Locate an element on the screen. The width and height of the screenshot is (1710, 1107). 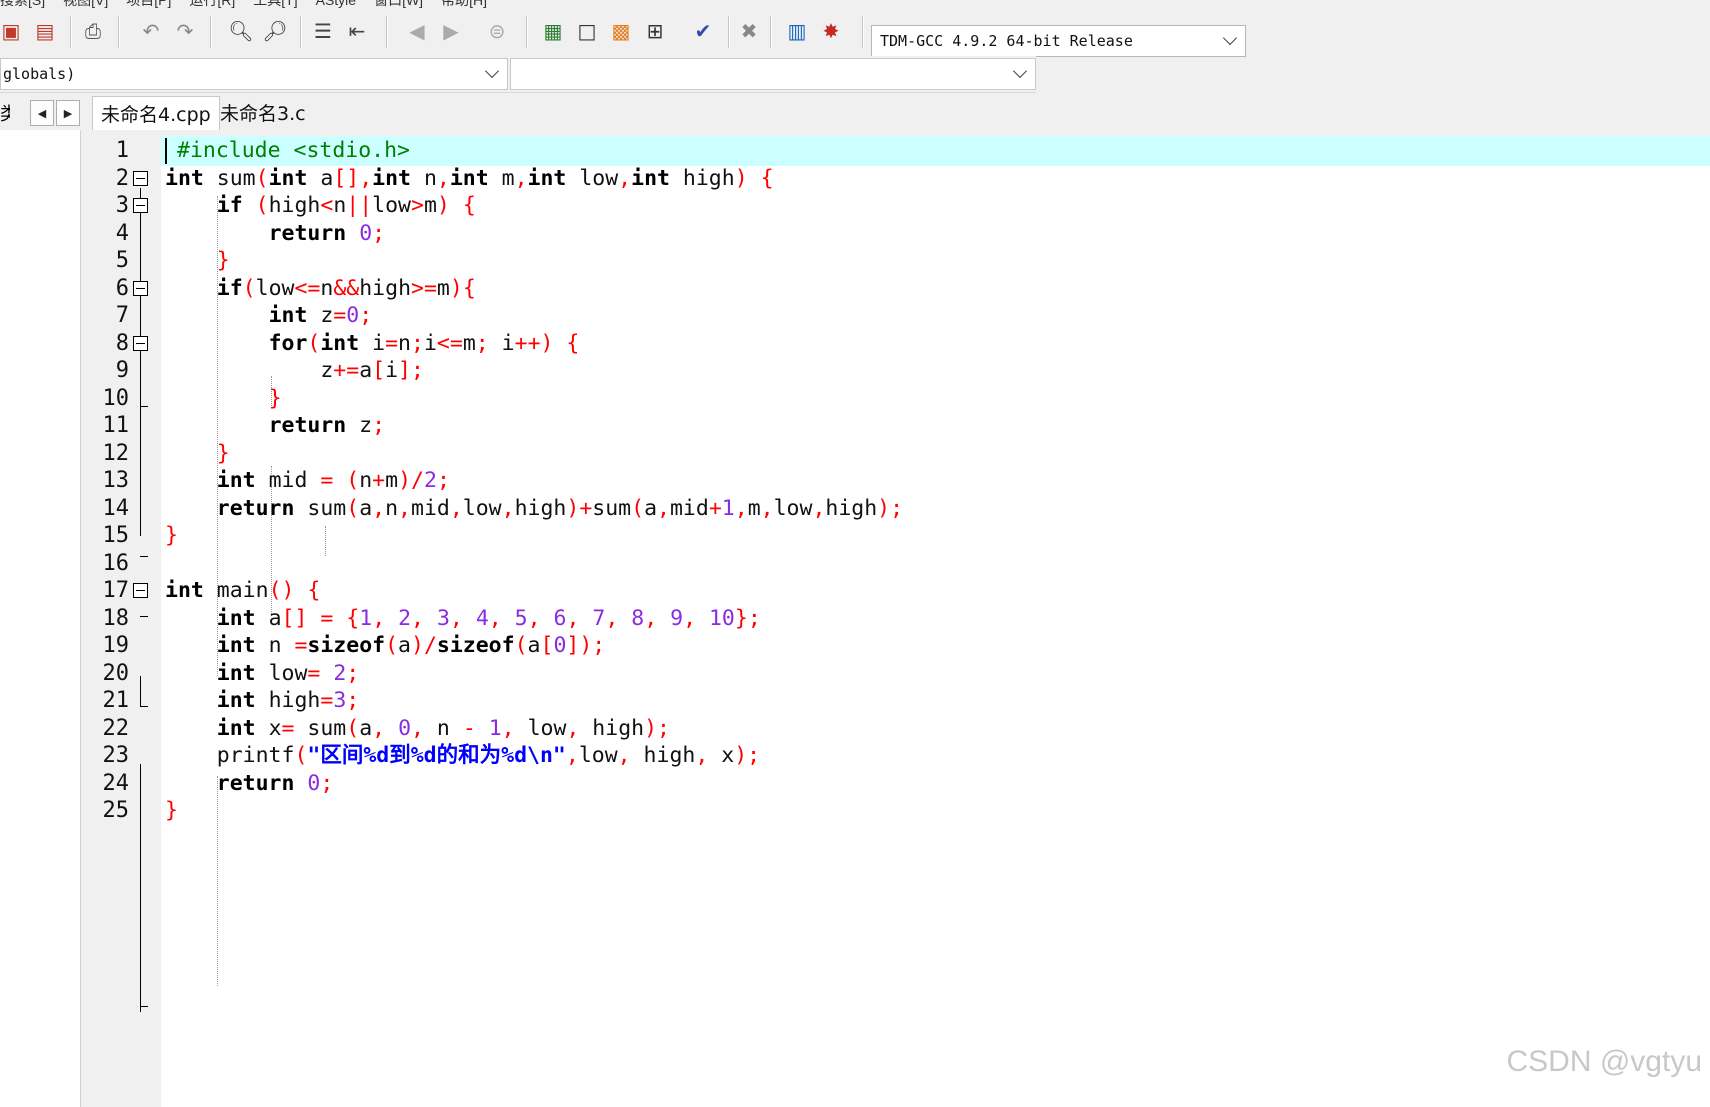
code-line: 13 int mid = (n+m)/2; is located at coordinates (901, 481).